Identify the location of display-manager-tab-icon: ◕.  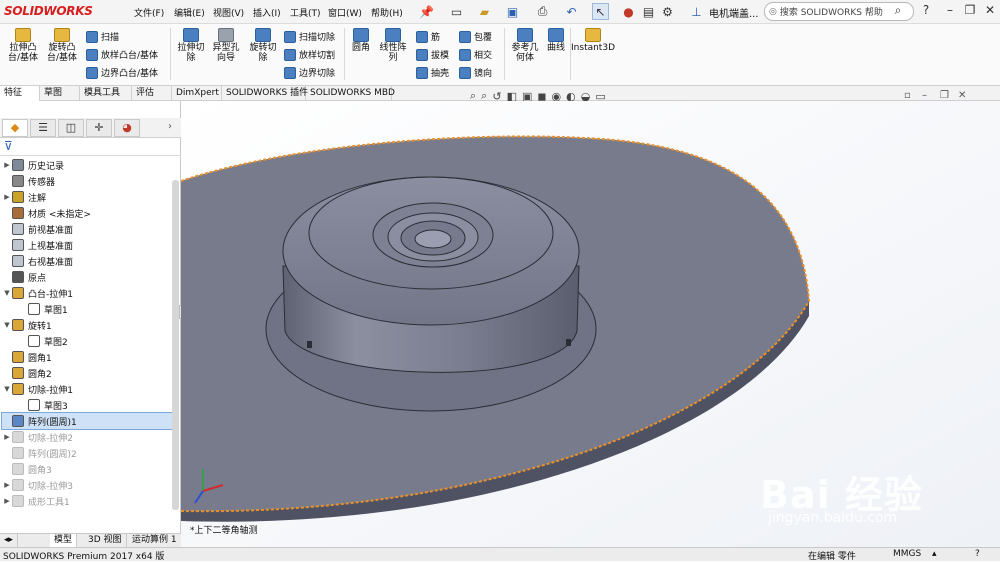
(127, 128).